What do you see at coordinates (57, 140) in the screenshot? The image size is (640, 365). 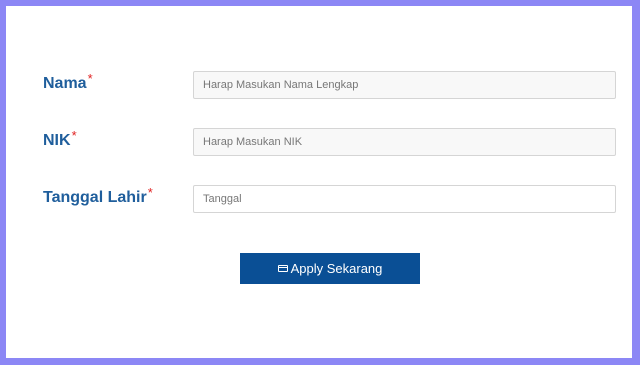 I see `nik-label-text: NIK` at bounding box center [57, 140].